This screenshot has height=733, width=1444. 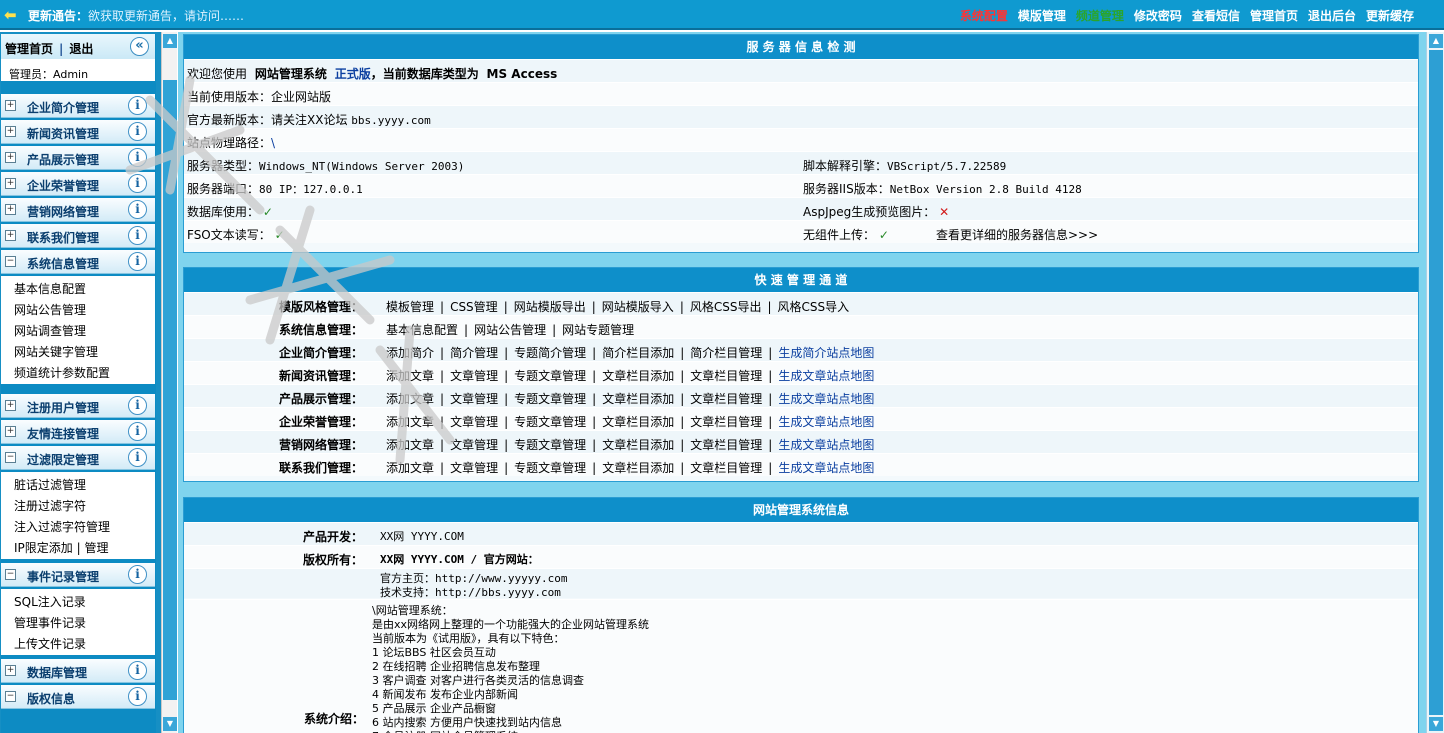 What do you see at coordinates (1017, 234) in the screenshot?
I see `more-server-info-link: 查看更详细的服务器信息>>>` at bounding box center [1017, 234].